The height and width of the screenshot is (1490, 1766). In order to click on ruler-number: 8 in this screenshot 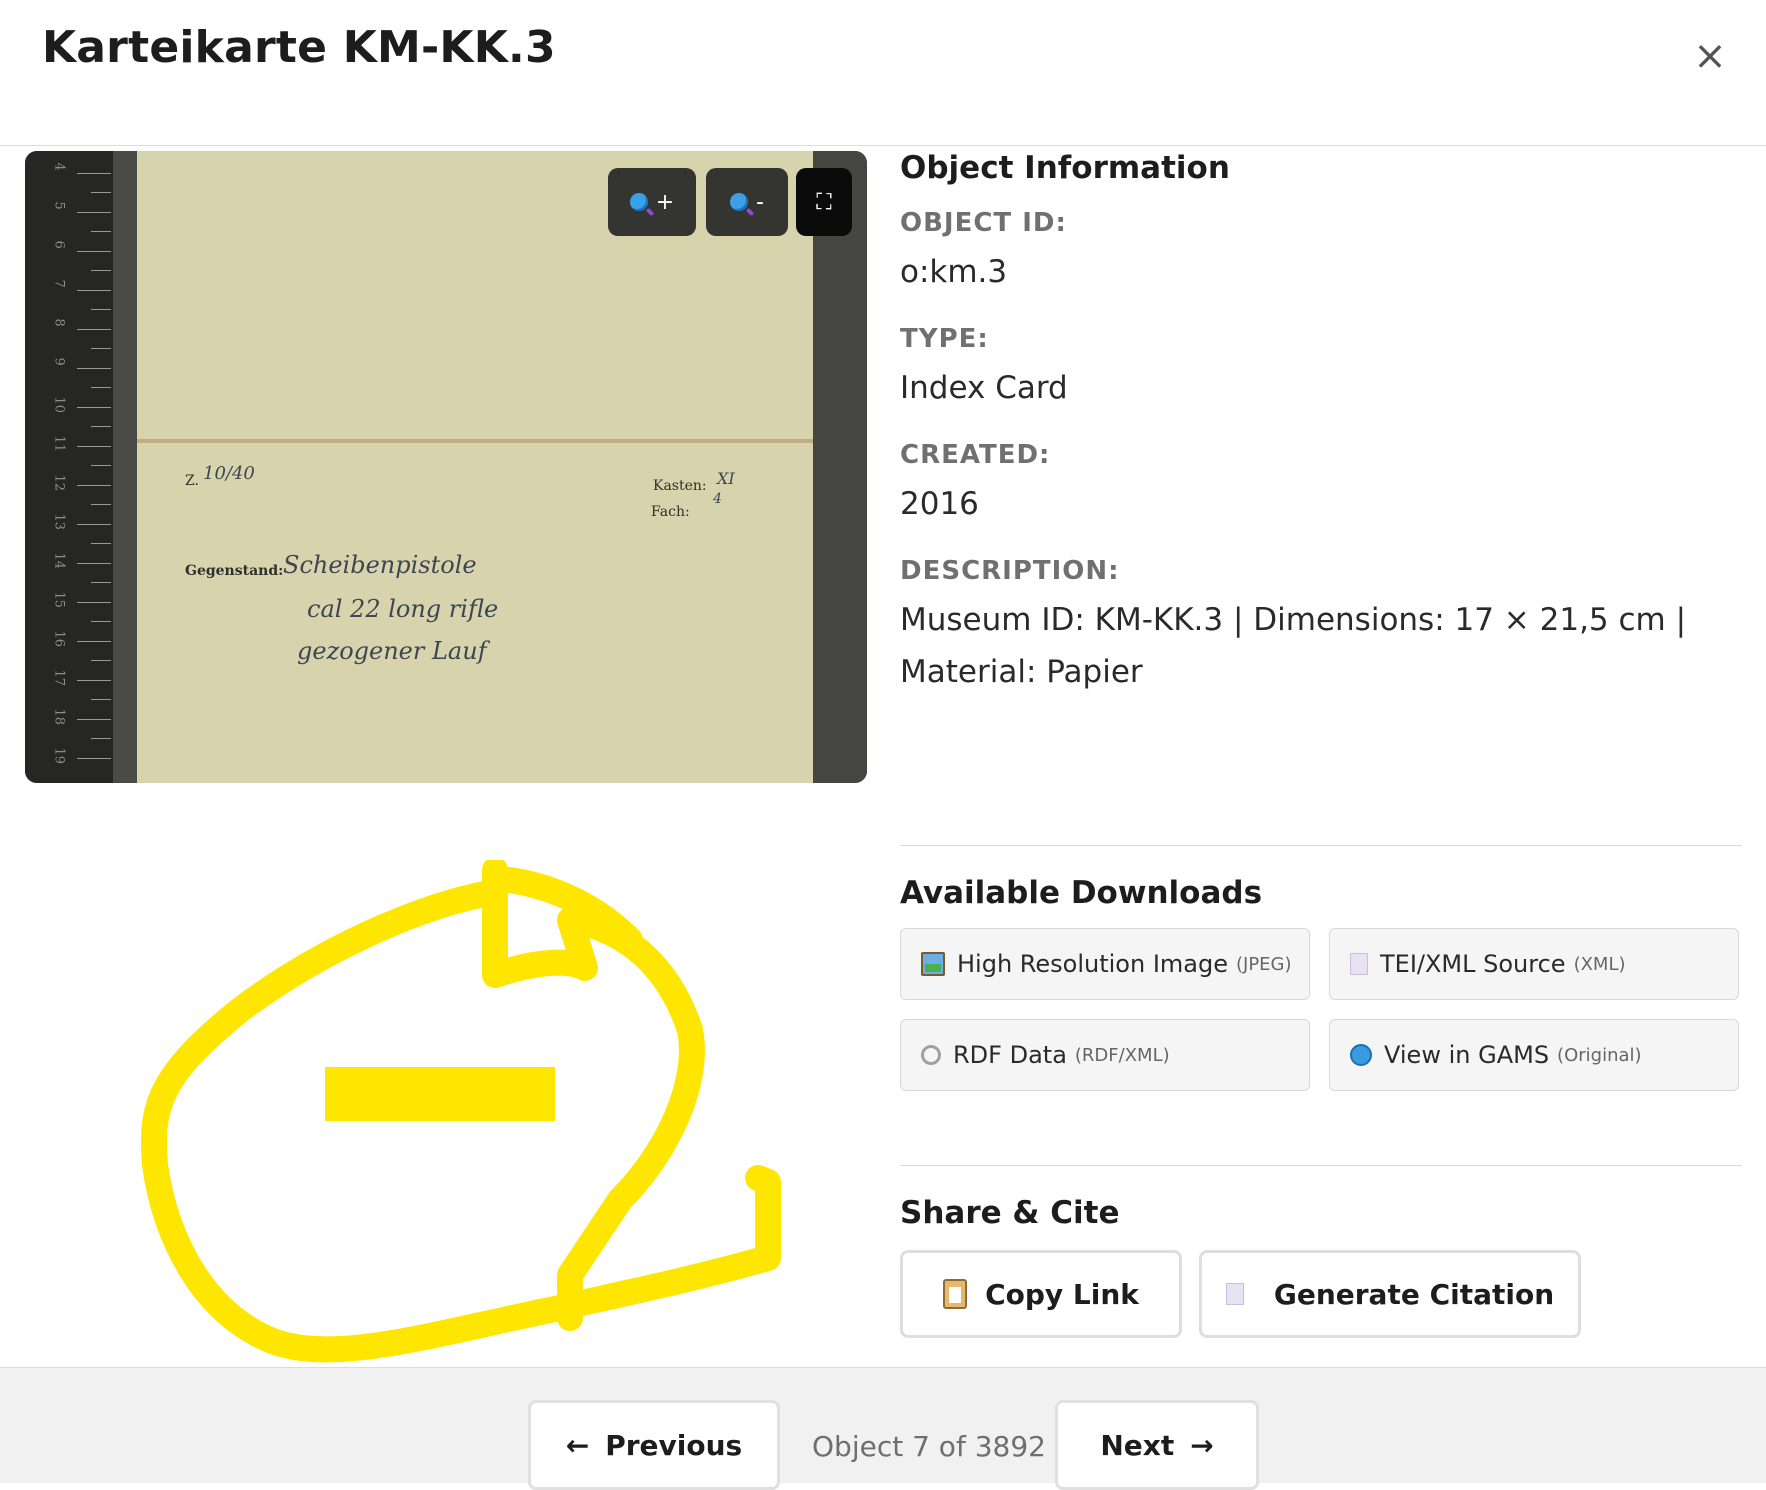, I will do `click(59, 322)`.